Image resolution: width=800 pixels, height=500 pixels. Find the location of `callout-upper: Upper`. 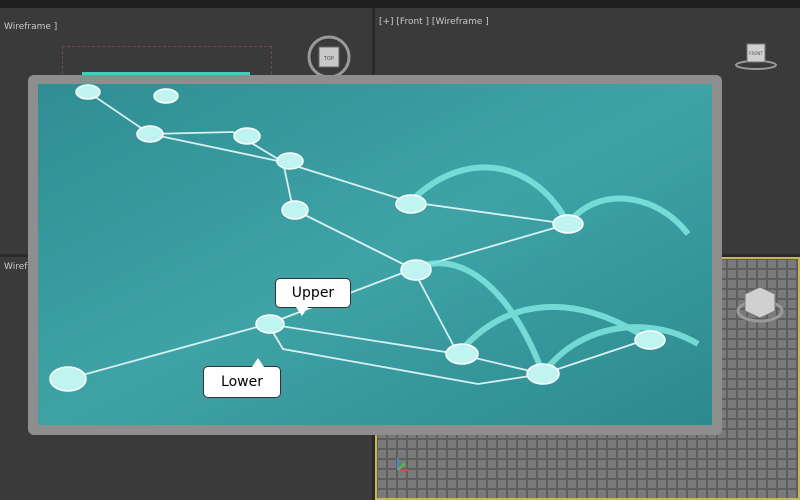

callout-upper: Upper is located at coordinates (313, 297).